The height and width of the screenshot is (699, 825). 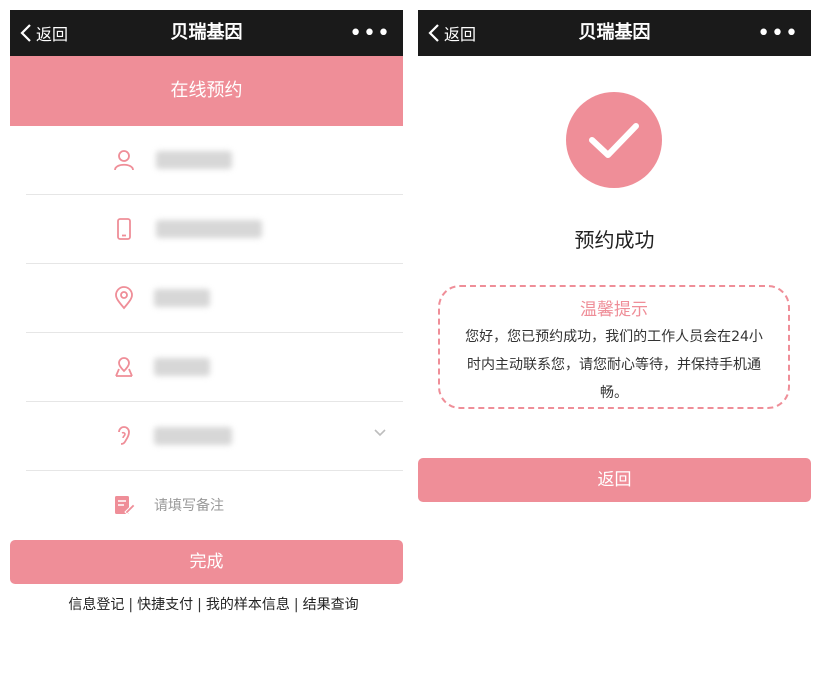 What do you see at coordinates (614, 310) in the screenshot?
I see `tip-title: 温馨提示` at bounding box center [614, 310].